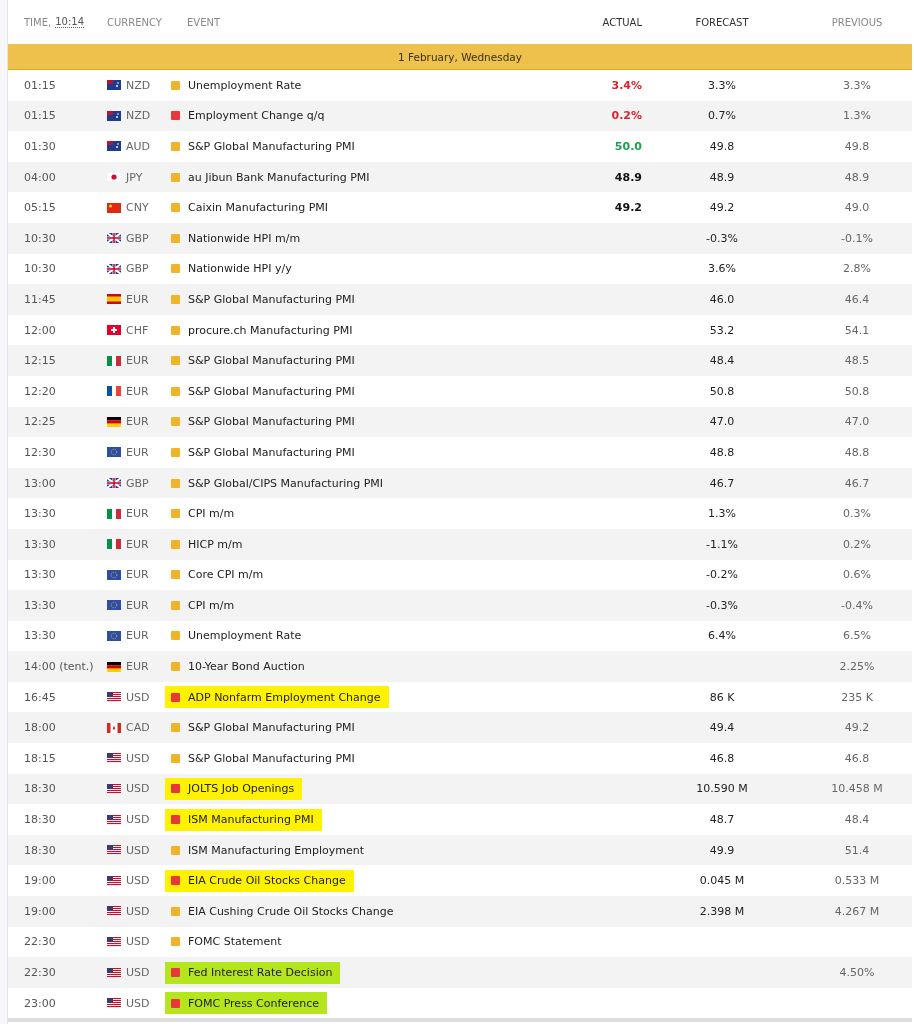 This screenshot has height=1024, width=914. What do you see at coordinates (279, 177) in the screenshot?
I see `event-cell: au Jibun Bank Manufacturing PMI` at bounding box center [279, 177].